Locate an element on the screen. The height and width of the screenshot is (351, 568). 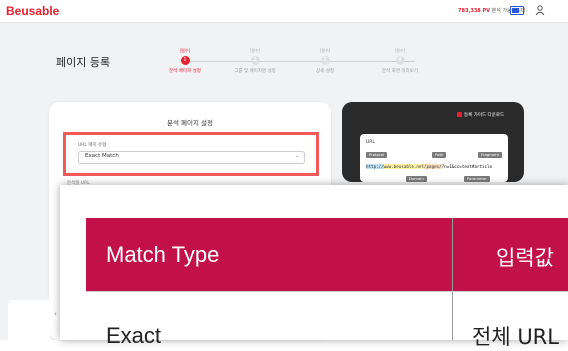
chevron-down-icon: ⌄ is located at coordinates (297, 156).